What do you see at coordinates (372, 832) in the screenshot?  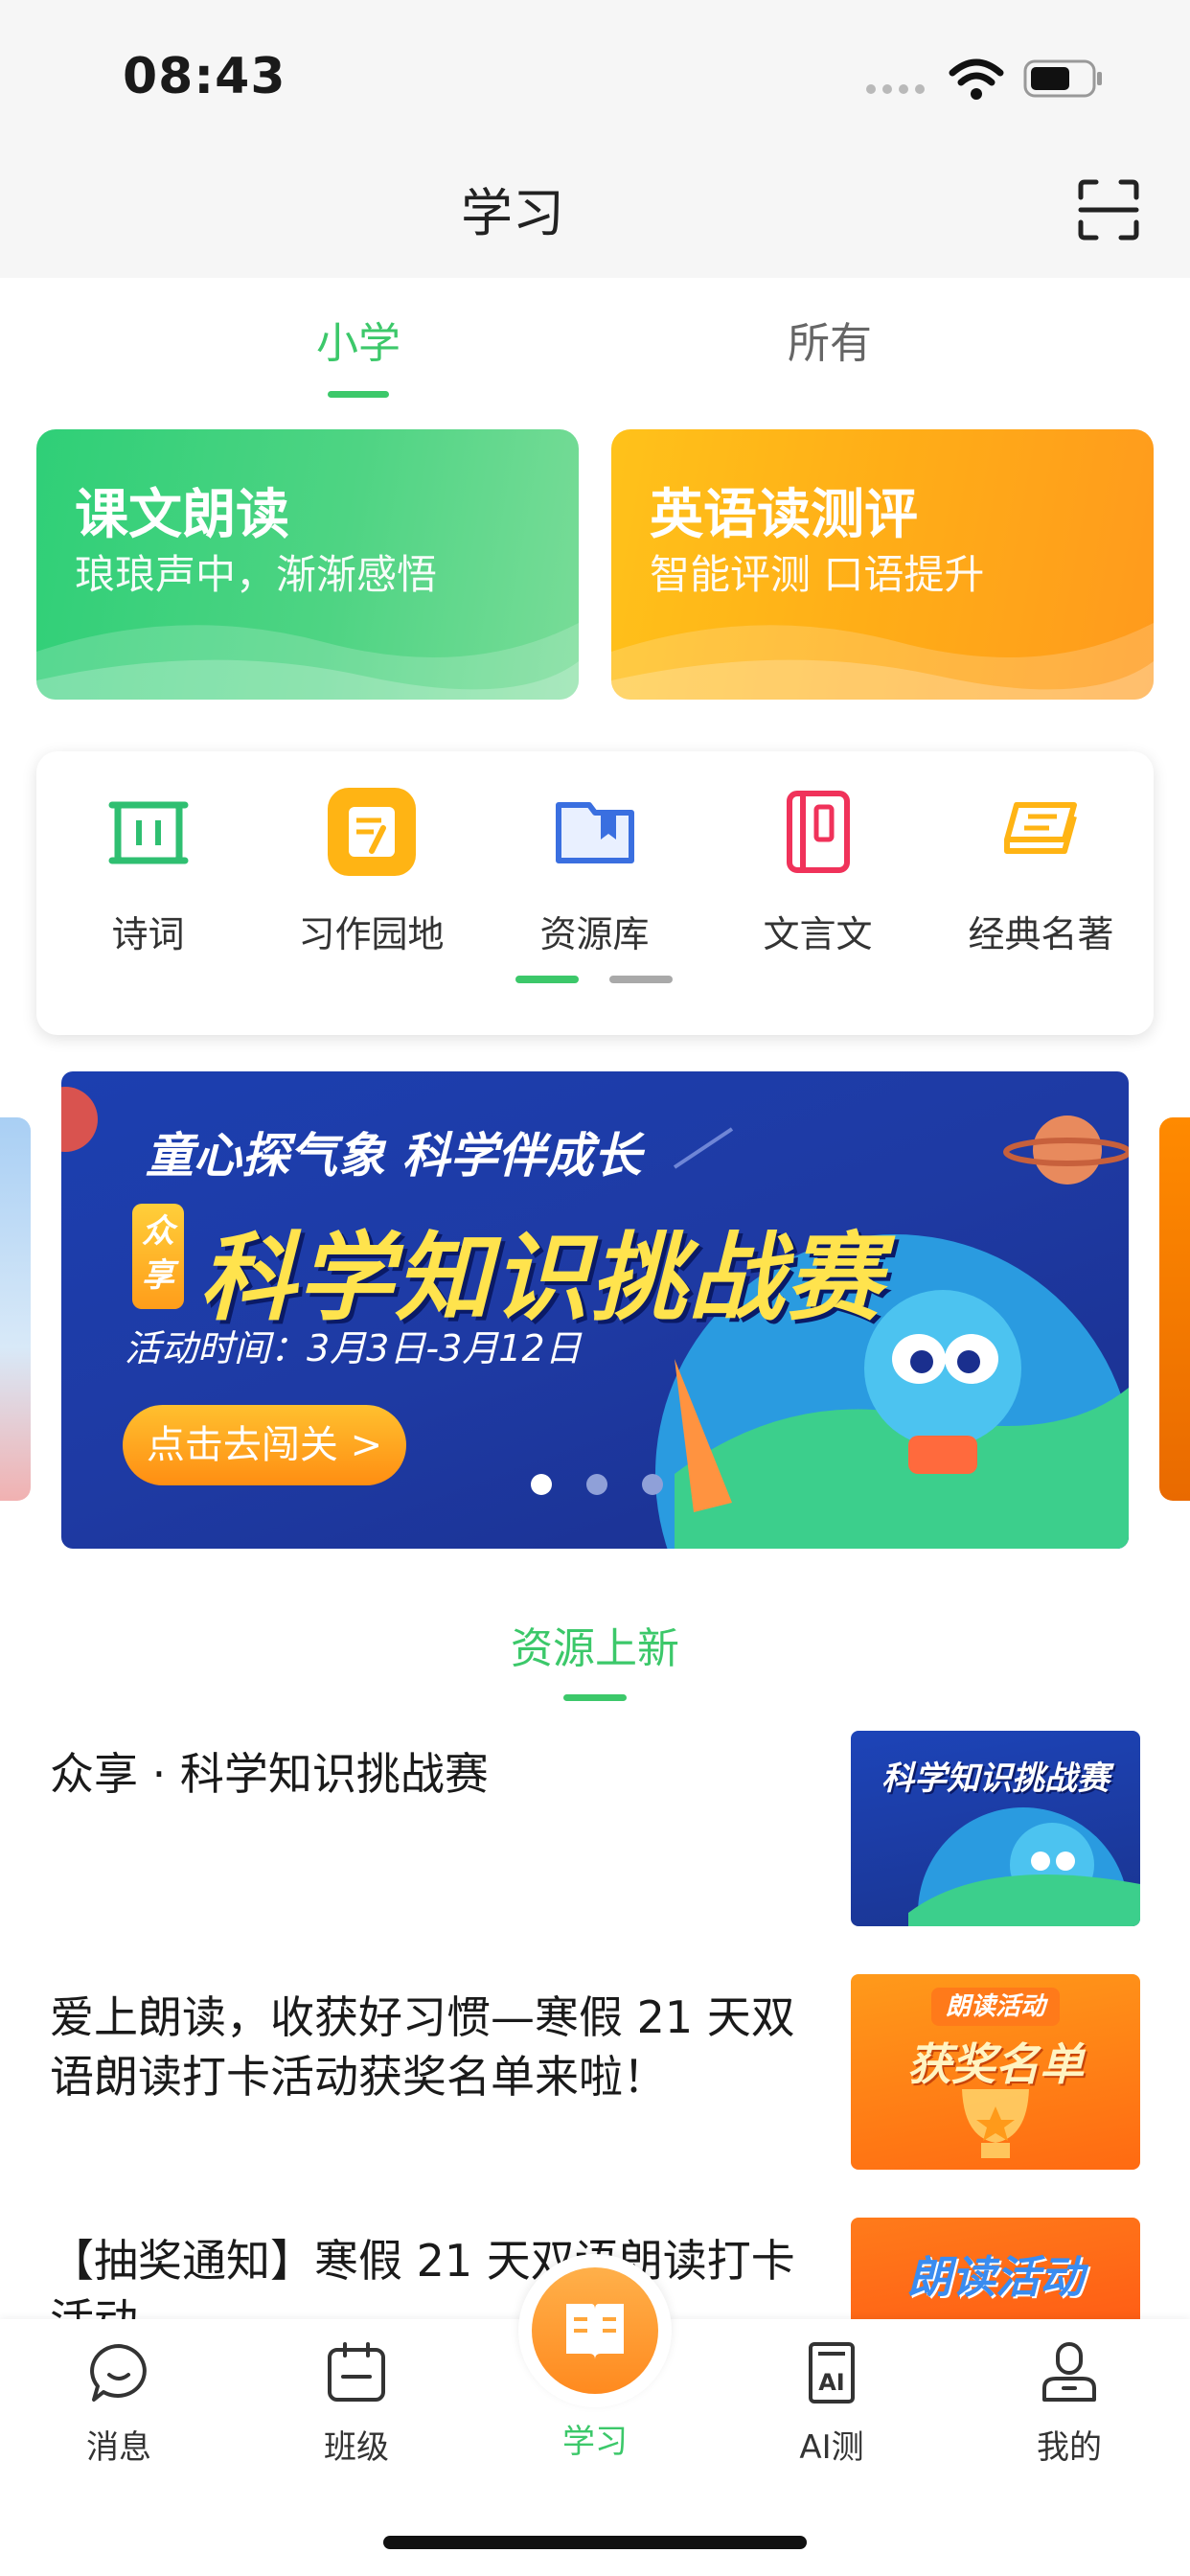 I see `writing-icon` at bounding box center [372, 832].